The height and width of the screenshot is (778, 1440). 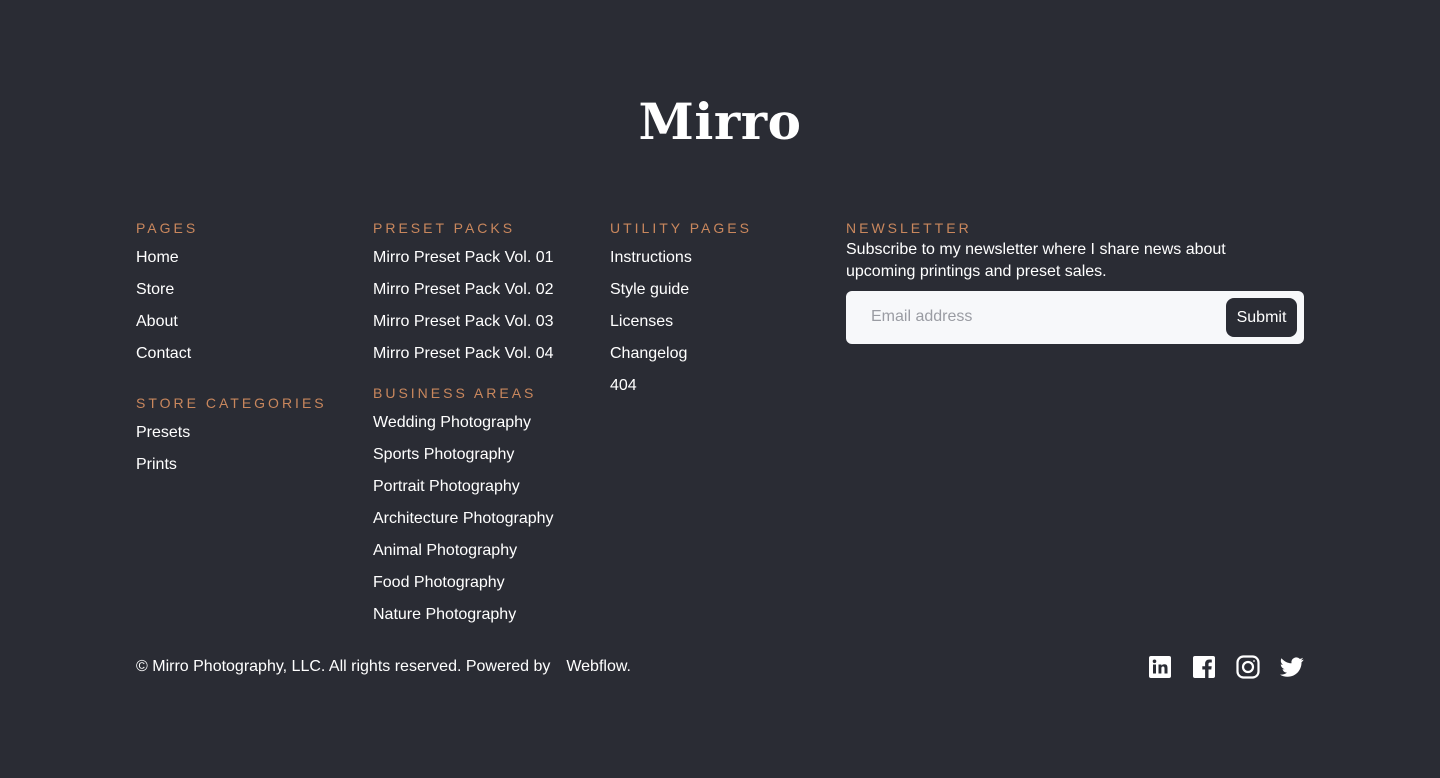 I want to click on link-presets: Presets, so click(x=163, y=433).